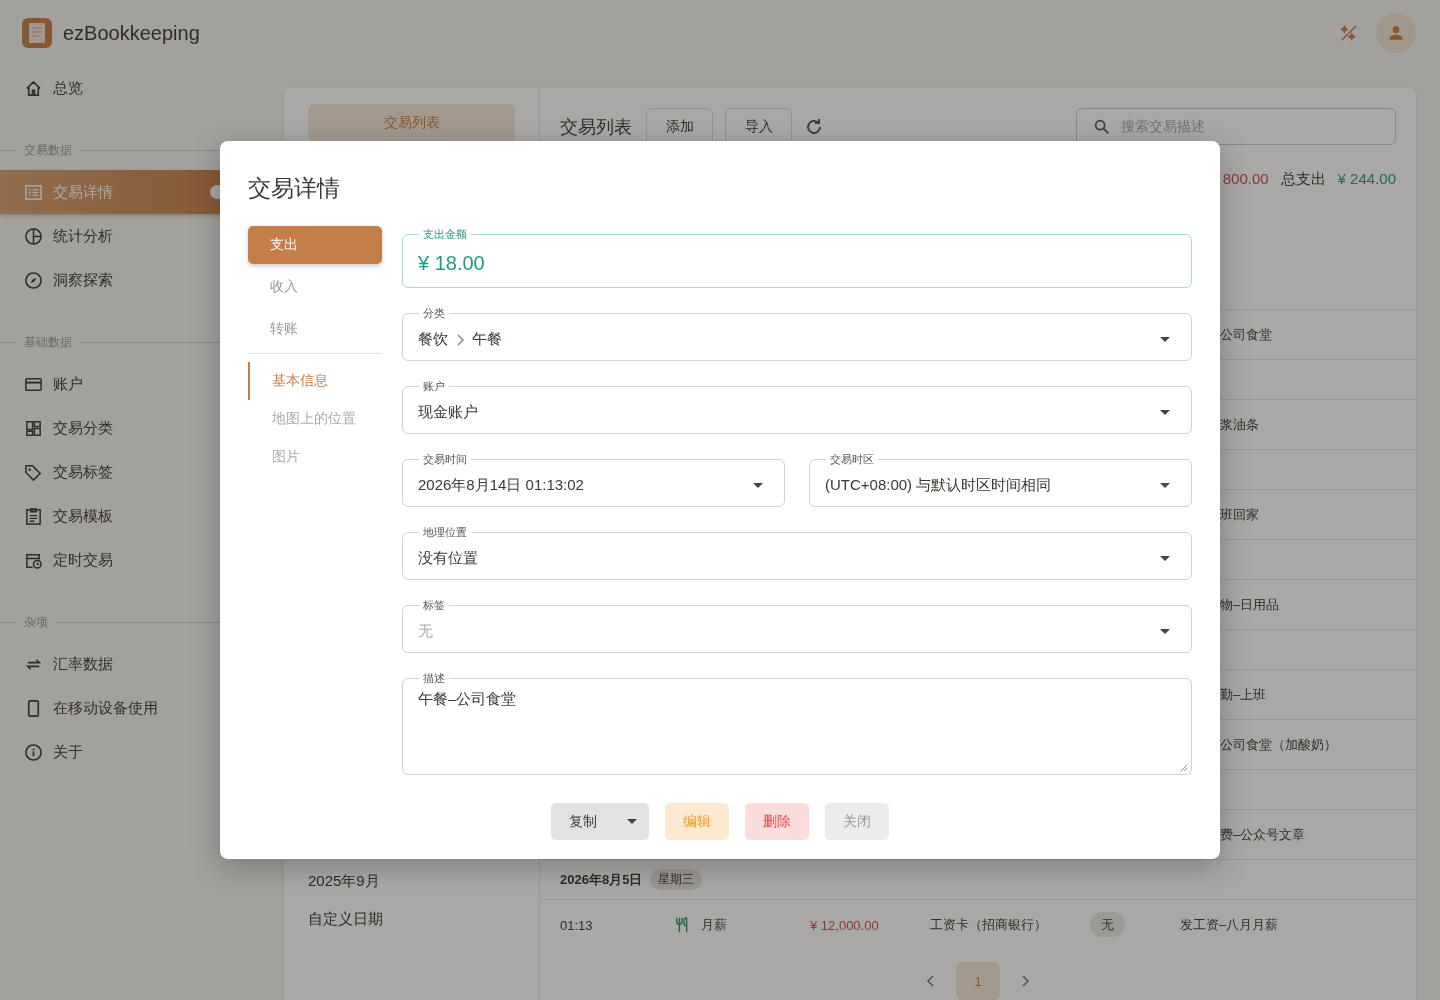 This screenshot has width=1440, height=1000. I want to click on clipboard-icon, so click(33, 516).